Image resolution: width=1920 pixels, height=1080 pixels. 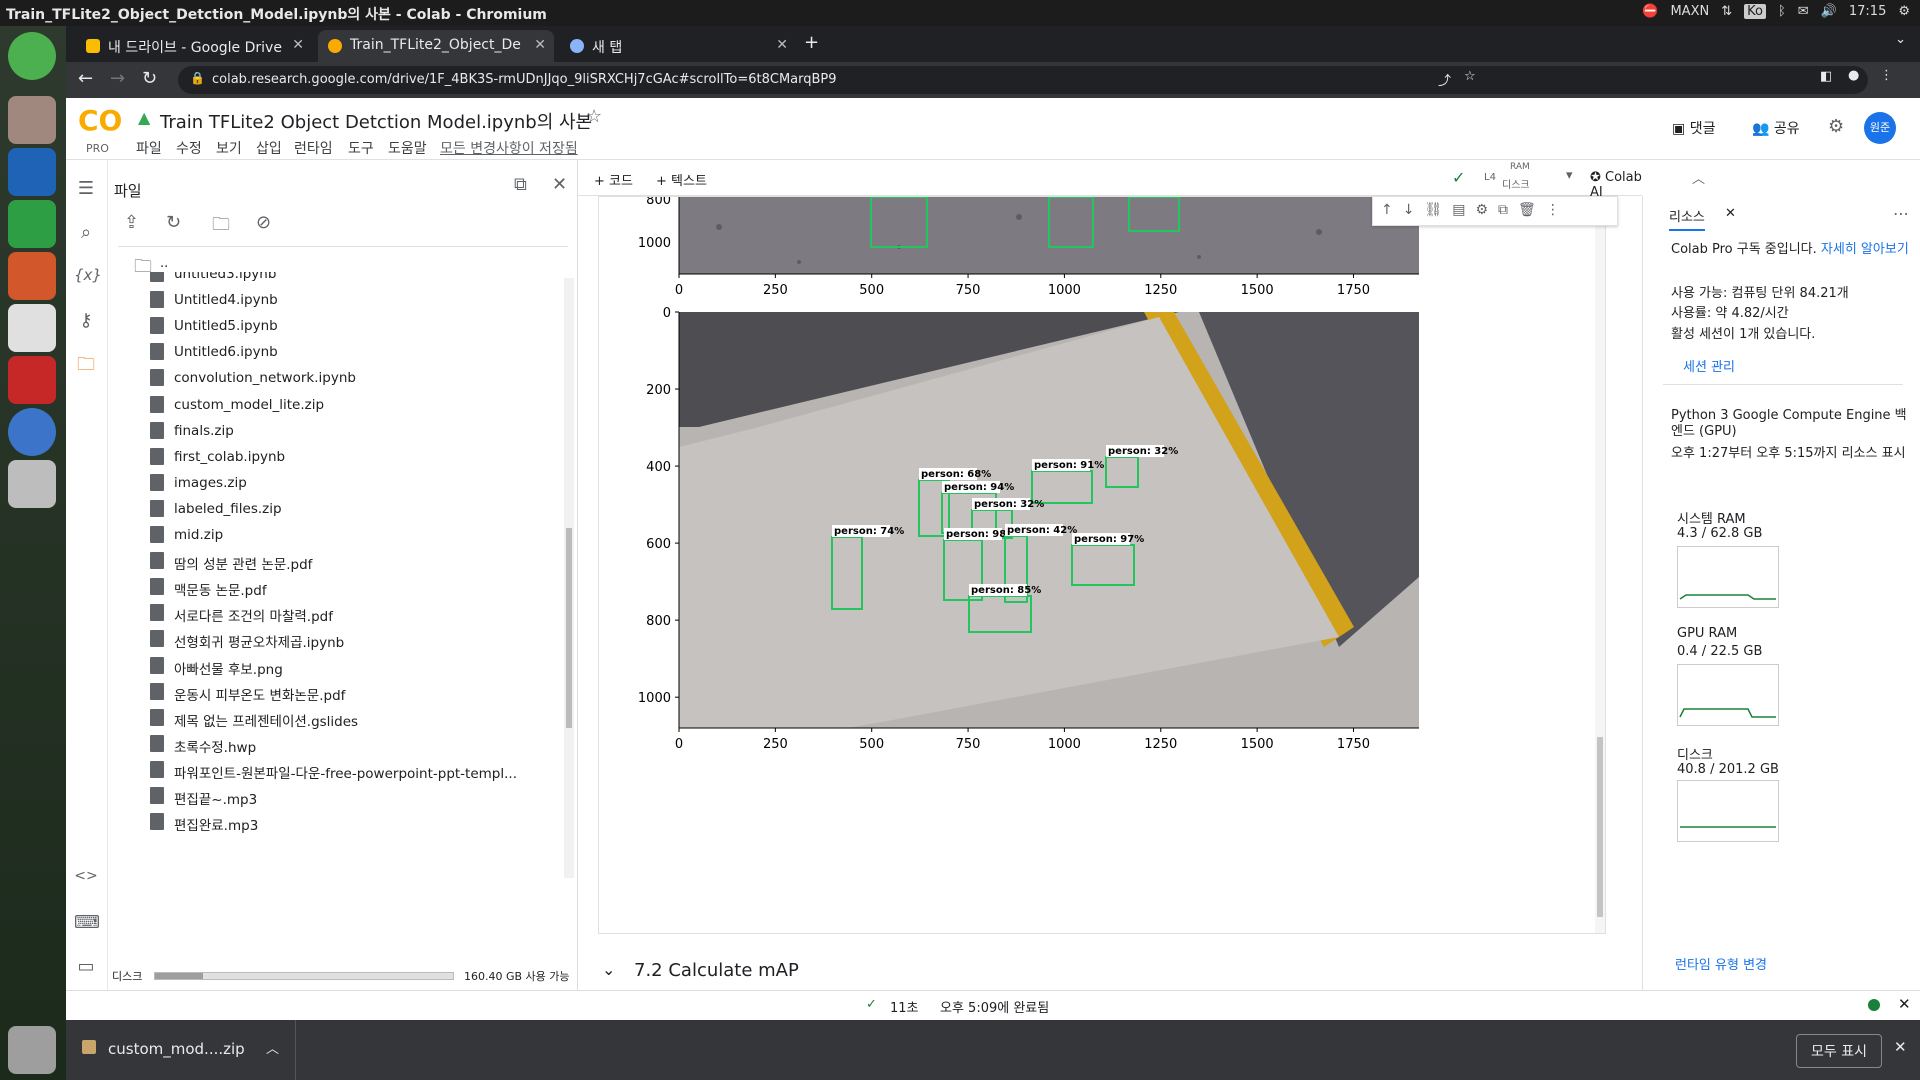 I want to click on link-icon: ⛓, so click(x=1433, y=211).